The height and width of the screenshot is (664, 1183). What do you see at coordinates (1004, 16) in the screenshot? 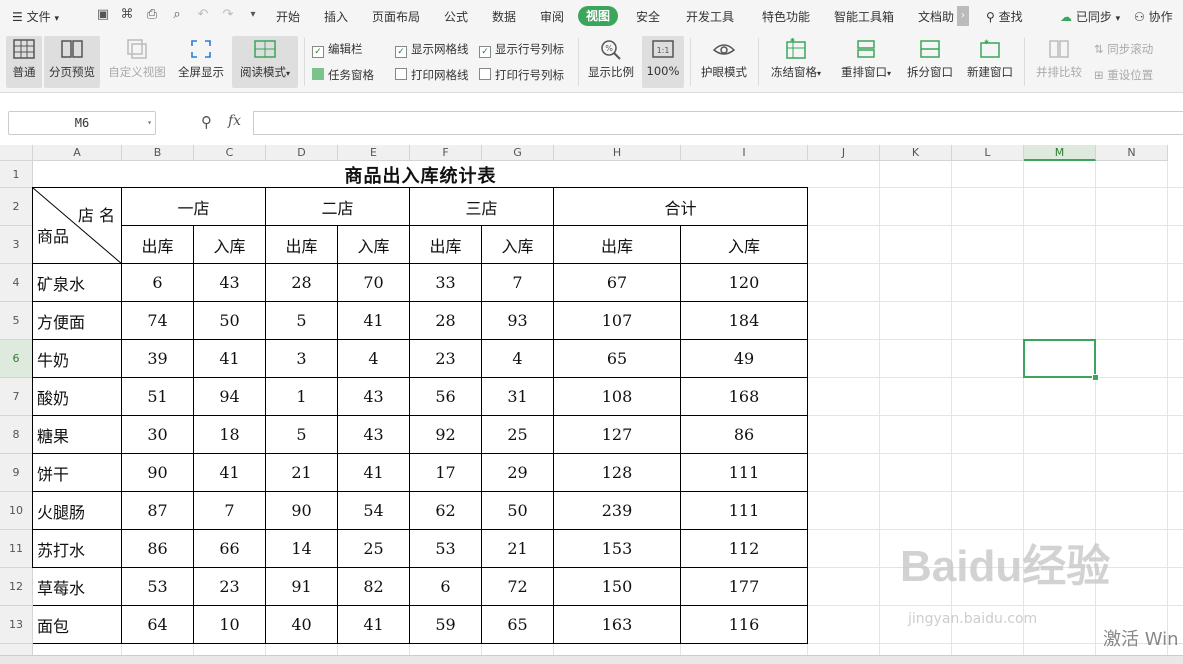
I see `search-button: ⚲ 查找` at bounding box center [1004, 16].